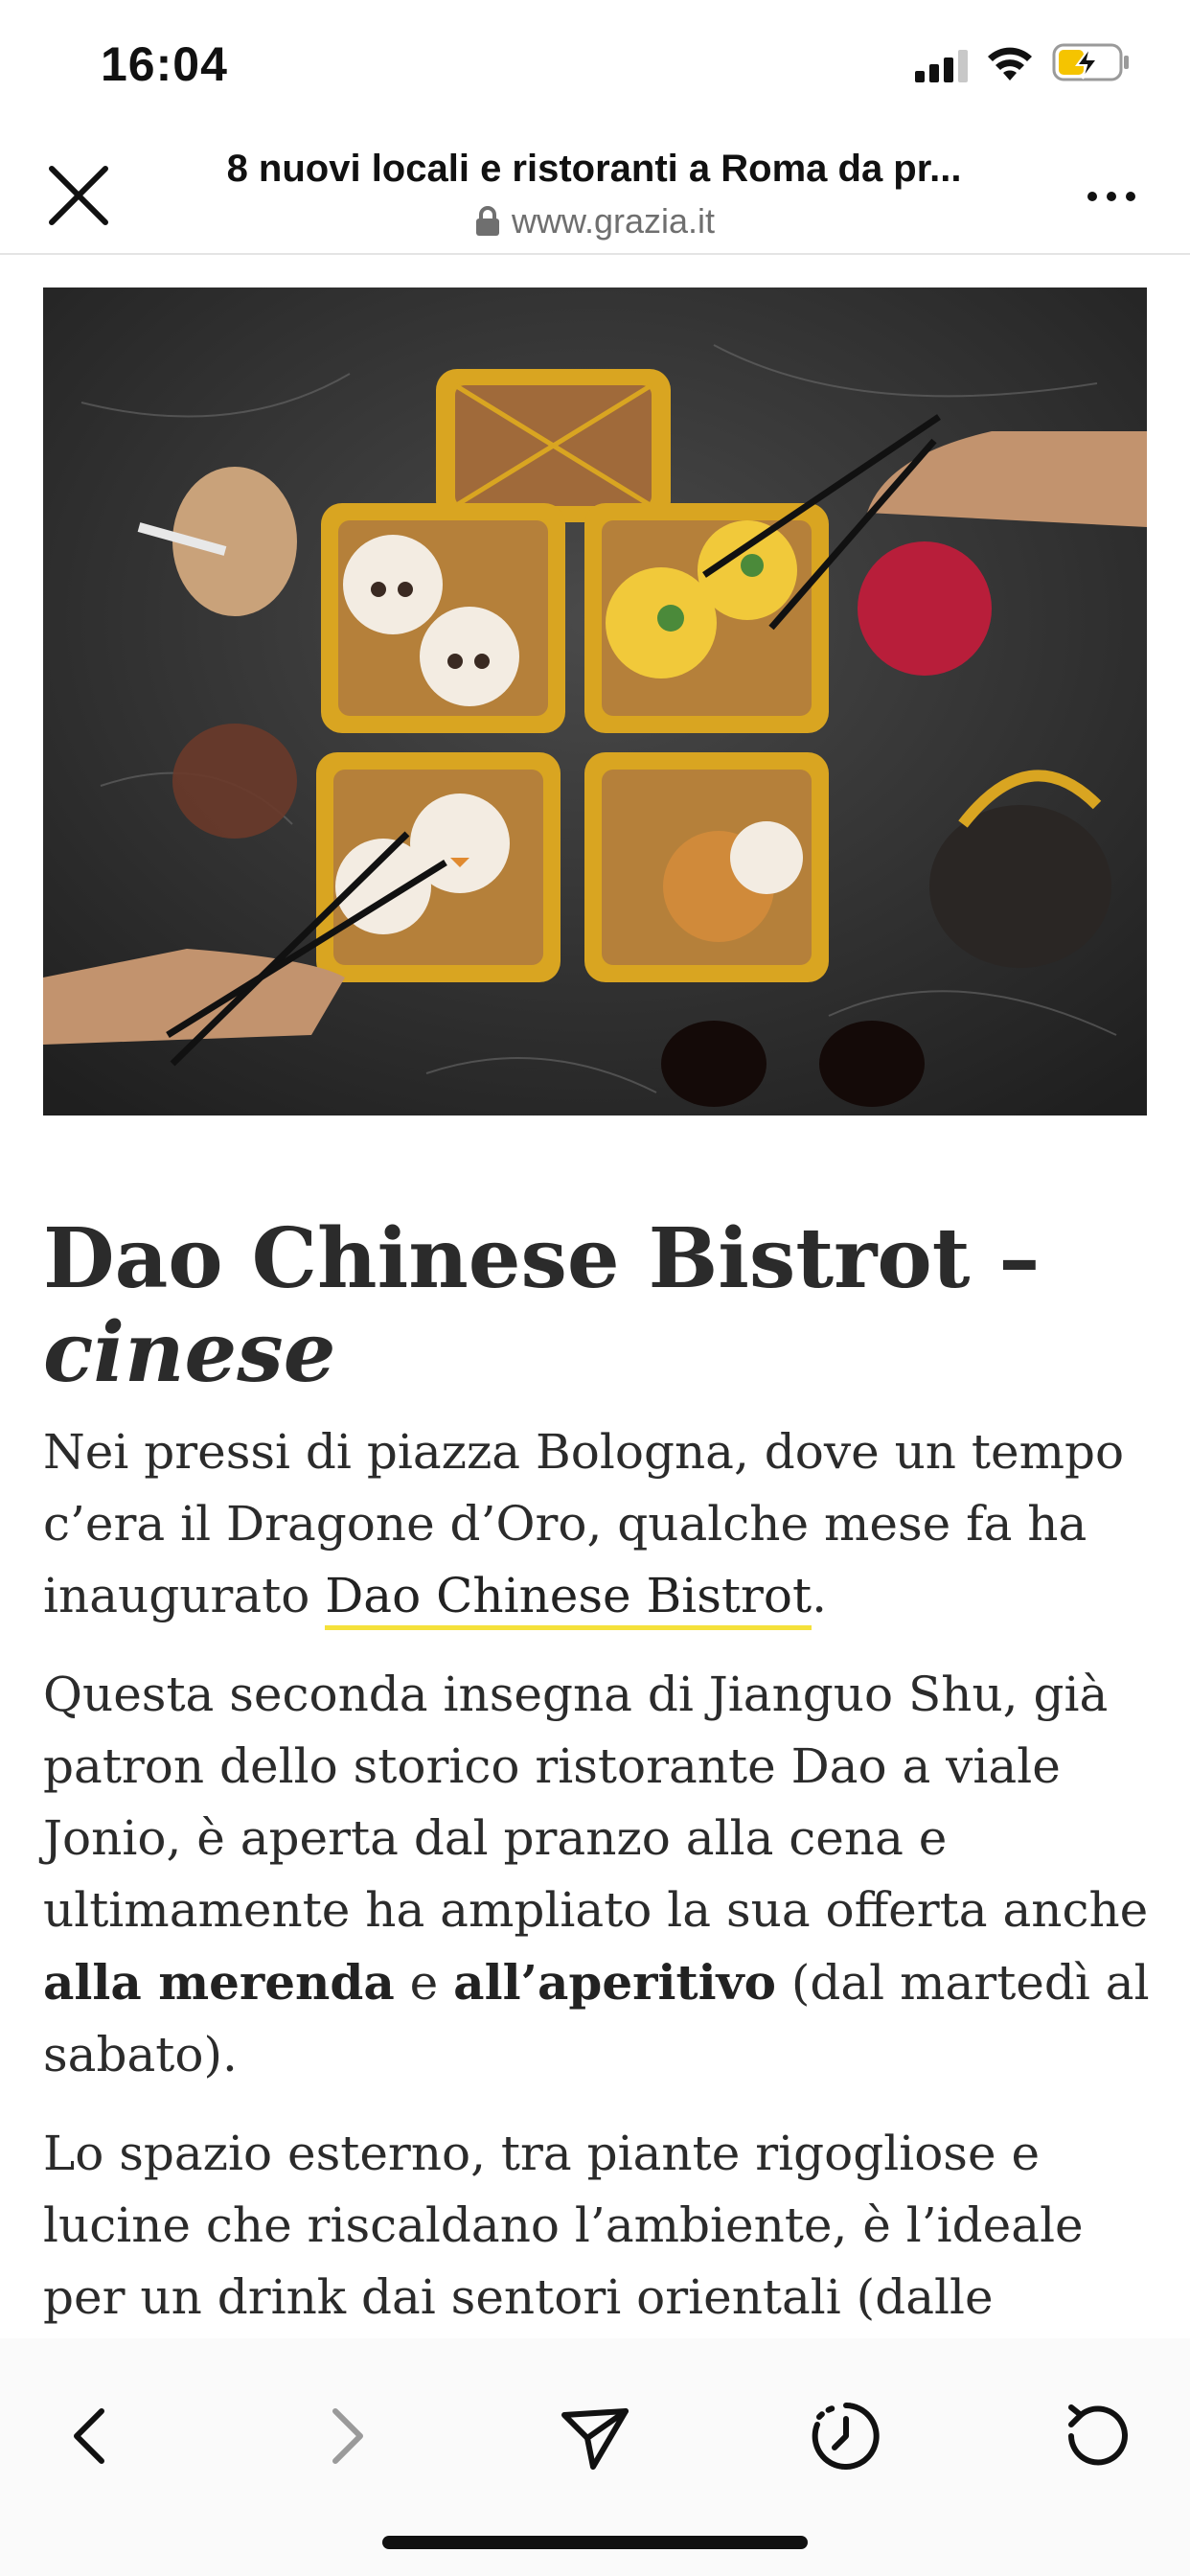 Image resolution: width=1190 pixels, height=2576 pixels. Describe the element at coordinates (615, 1982) in the screenshot. I see `bold-aperitivo: all’aperitivo` at that location.